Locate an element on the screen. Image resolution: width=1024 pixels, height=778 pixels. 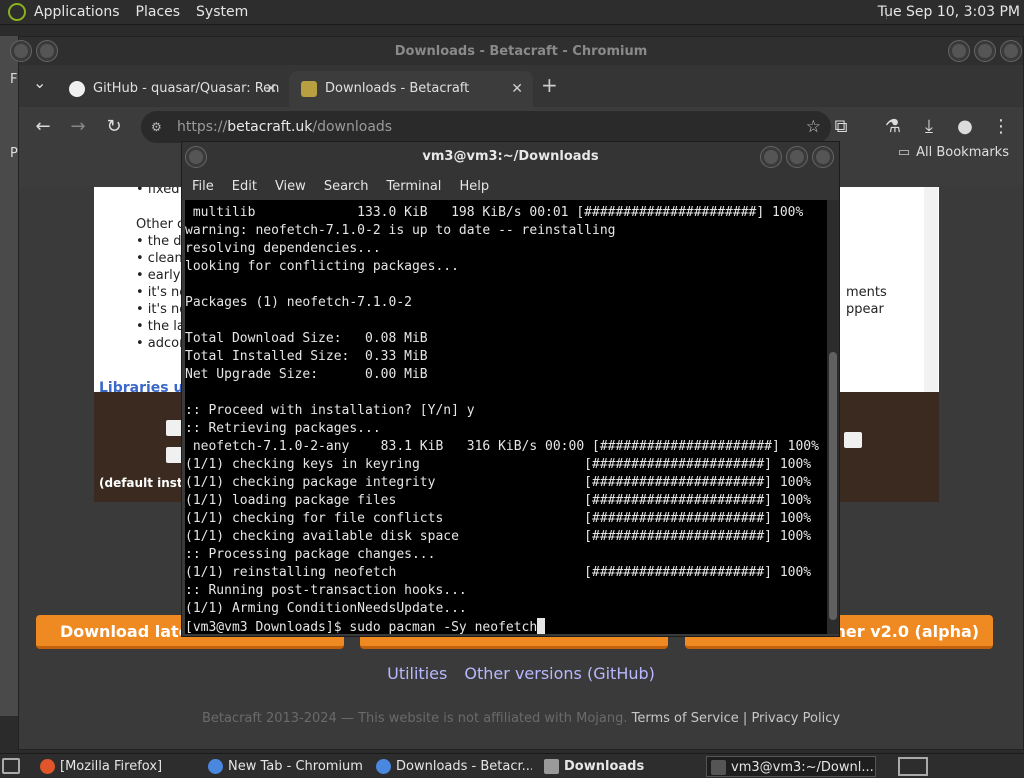
tab-github: GitHub - quasar/Quasar: Ren ✕ is located at coordinates (172, 89).